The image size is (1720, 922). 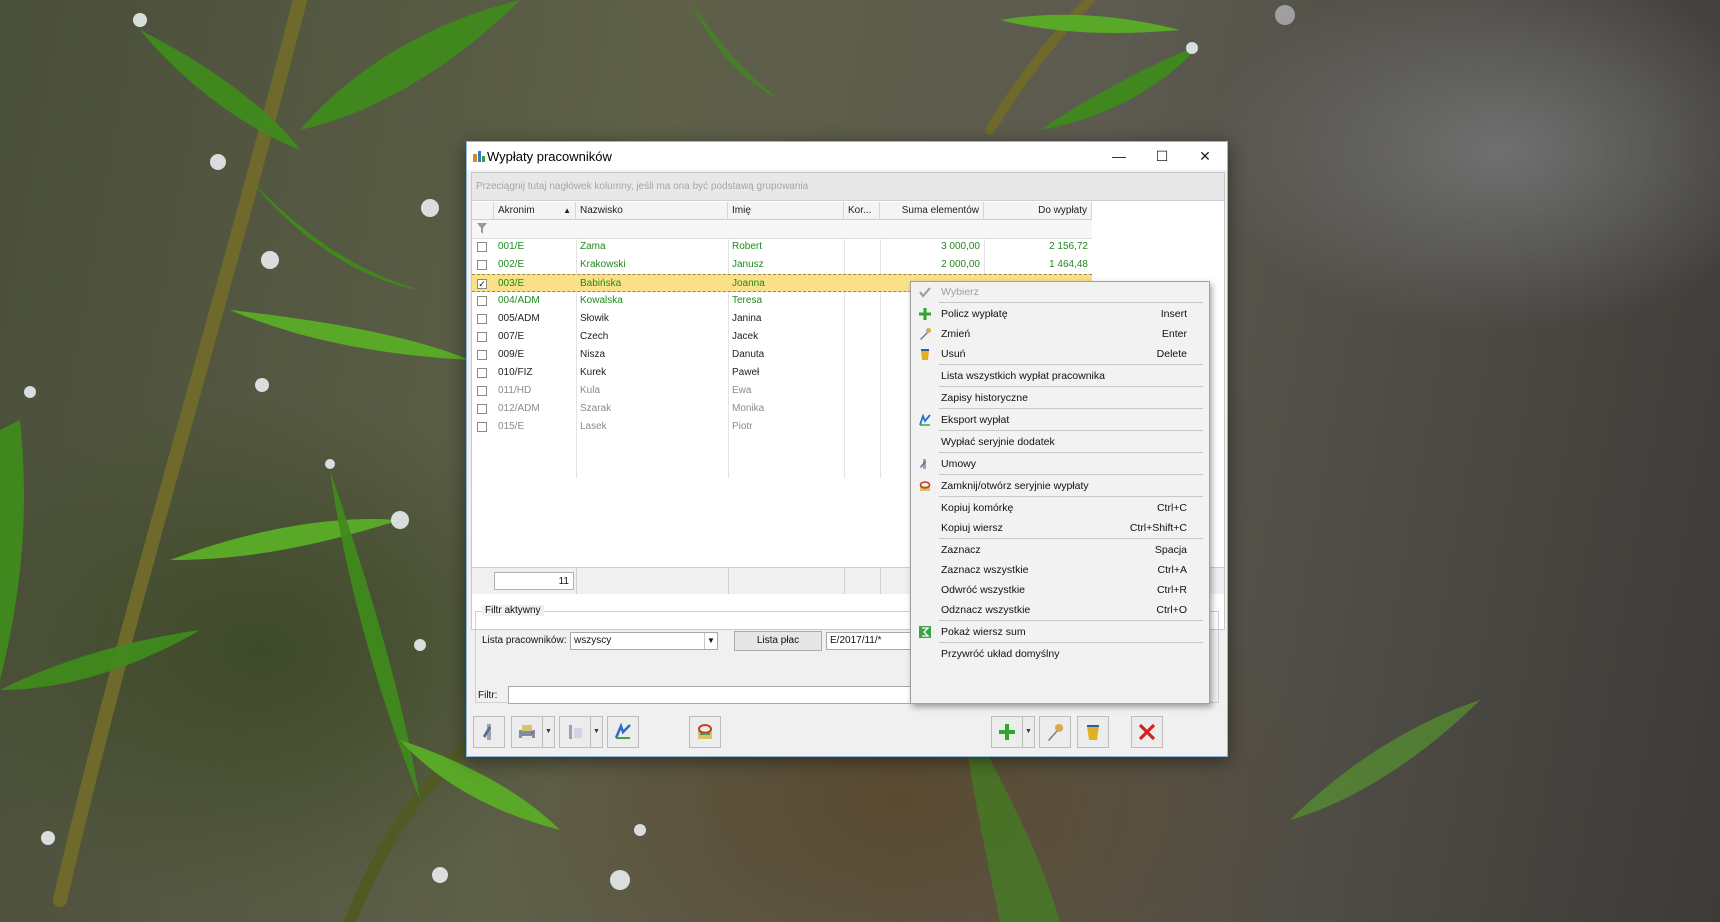 I want to click on add-button, so click(x=1007, y=732).